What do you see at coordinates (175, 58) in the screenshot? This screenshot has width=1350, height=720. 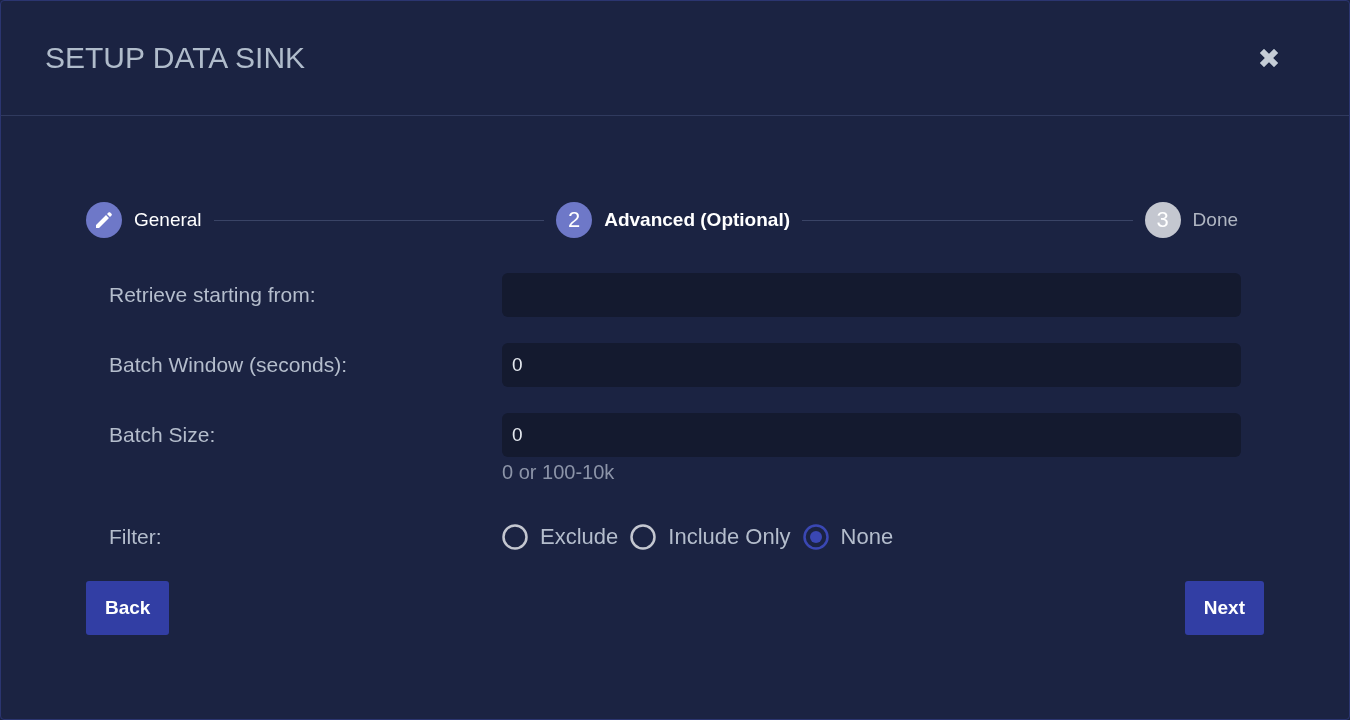 I see `dialog-title: SETUP DATA SINK` at bounding box center [175, 58].